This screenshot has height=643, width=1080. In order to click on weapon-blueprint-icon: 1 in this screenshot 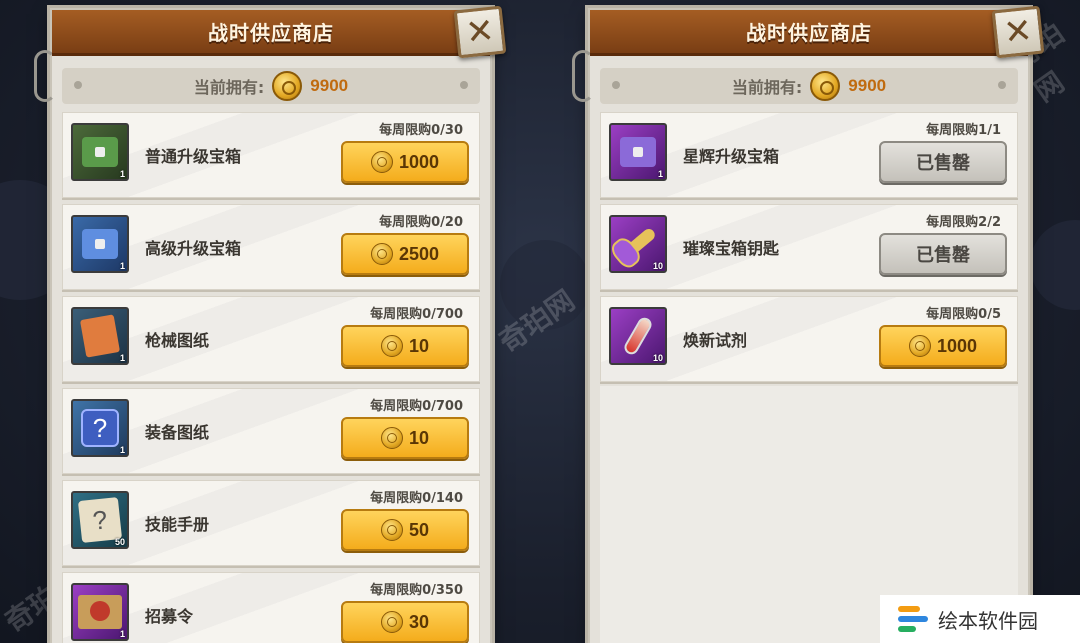, I will do `click(100, 336)`.